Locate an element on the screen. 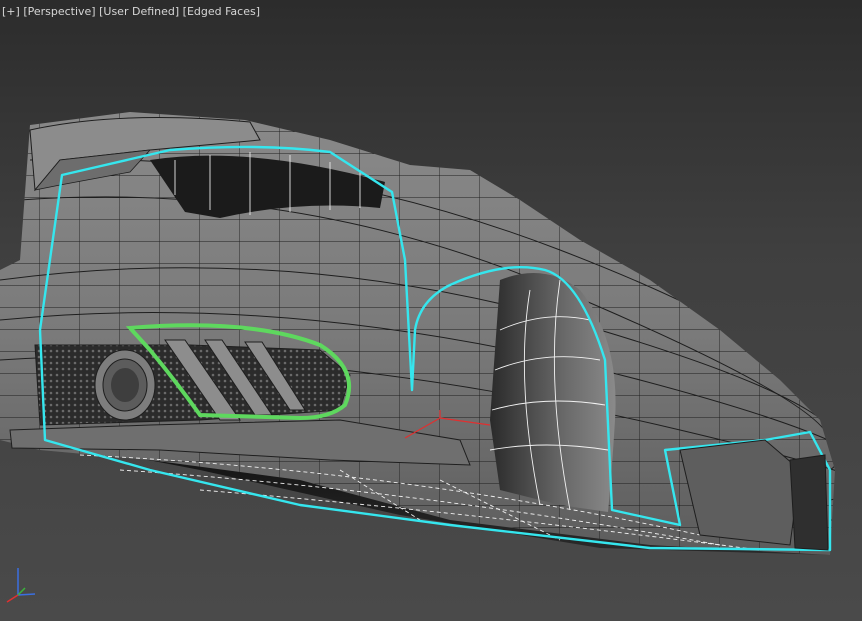  xyz-axis-tripod-icon is located at coordinates (21, 585).